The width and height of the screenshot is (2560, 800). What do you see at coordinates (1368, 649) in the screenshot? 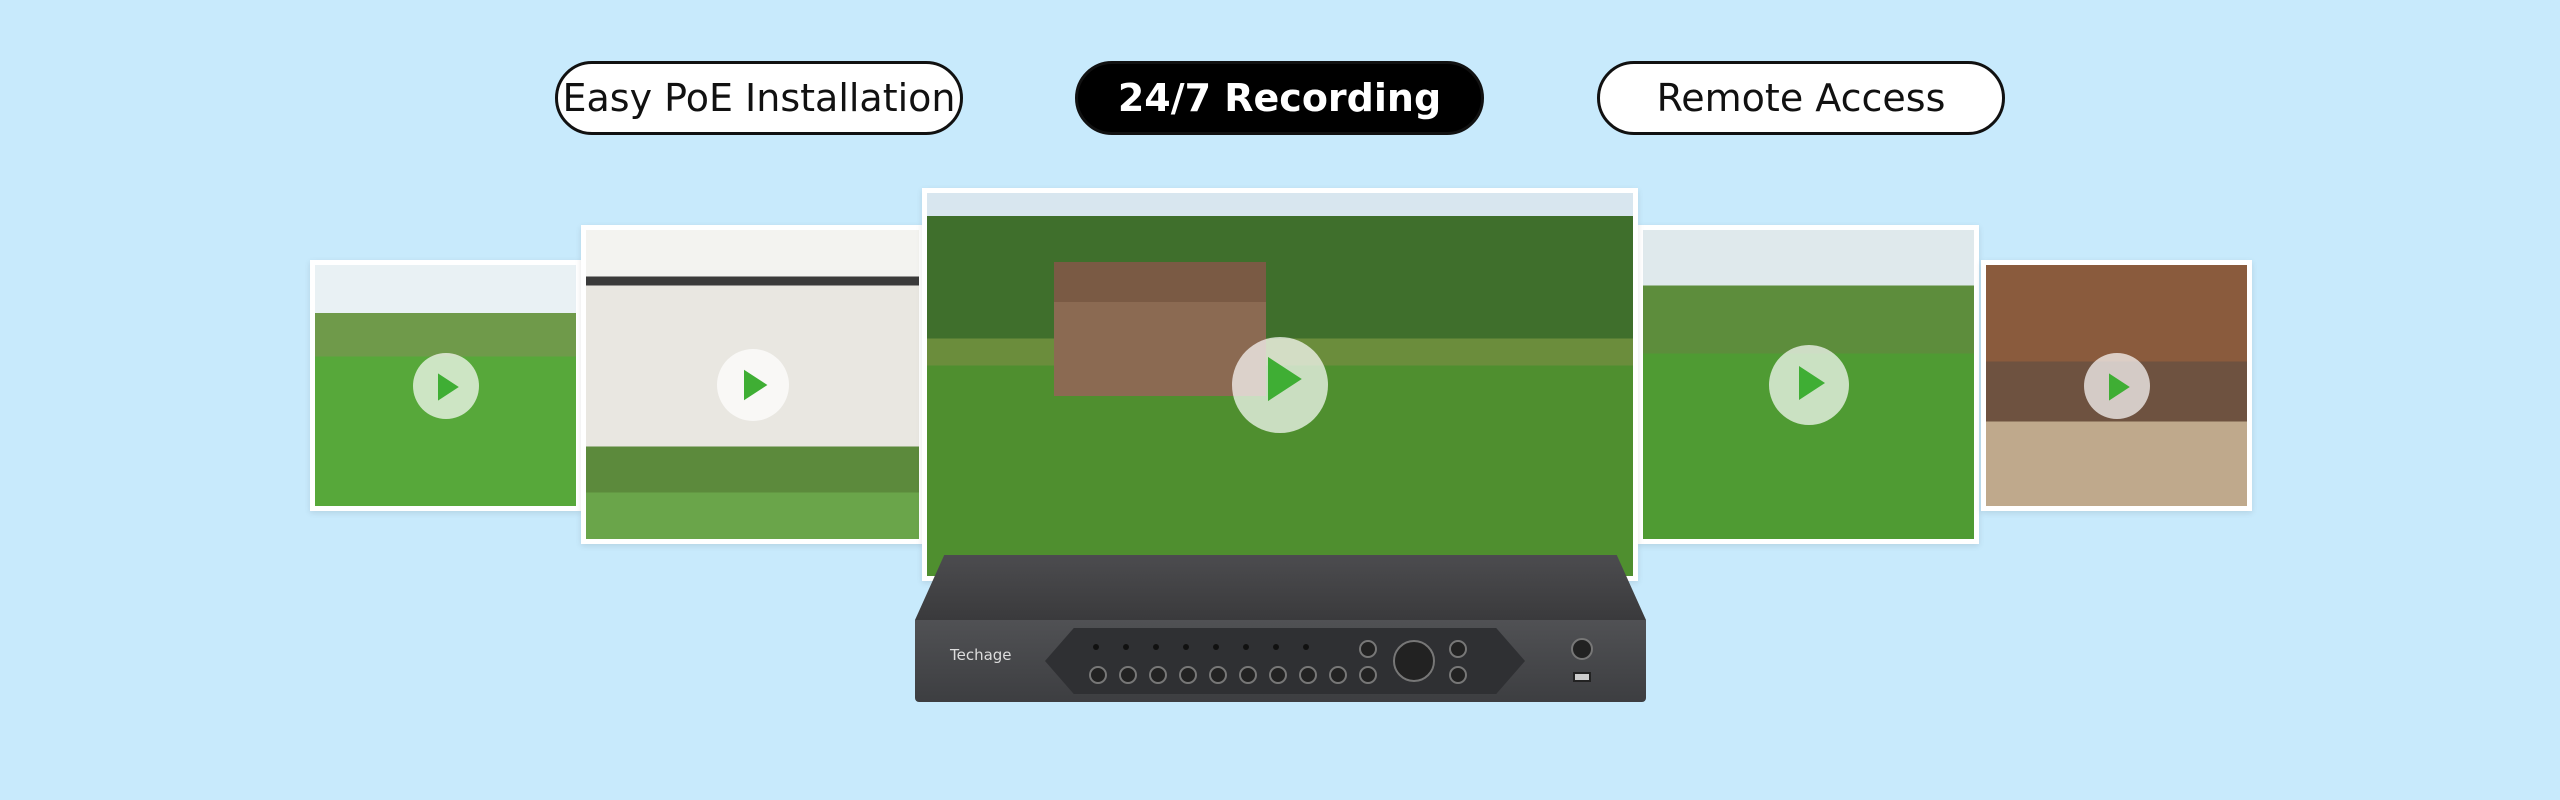
I see `menu-button` at bounding box center [1368, 649].